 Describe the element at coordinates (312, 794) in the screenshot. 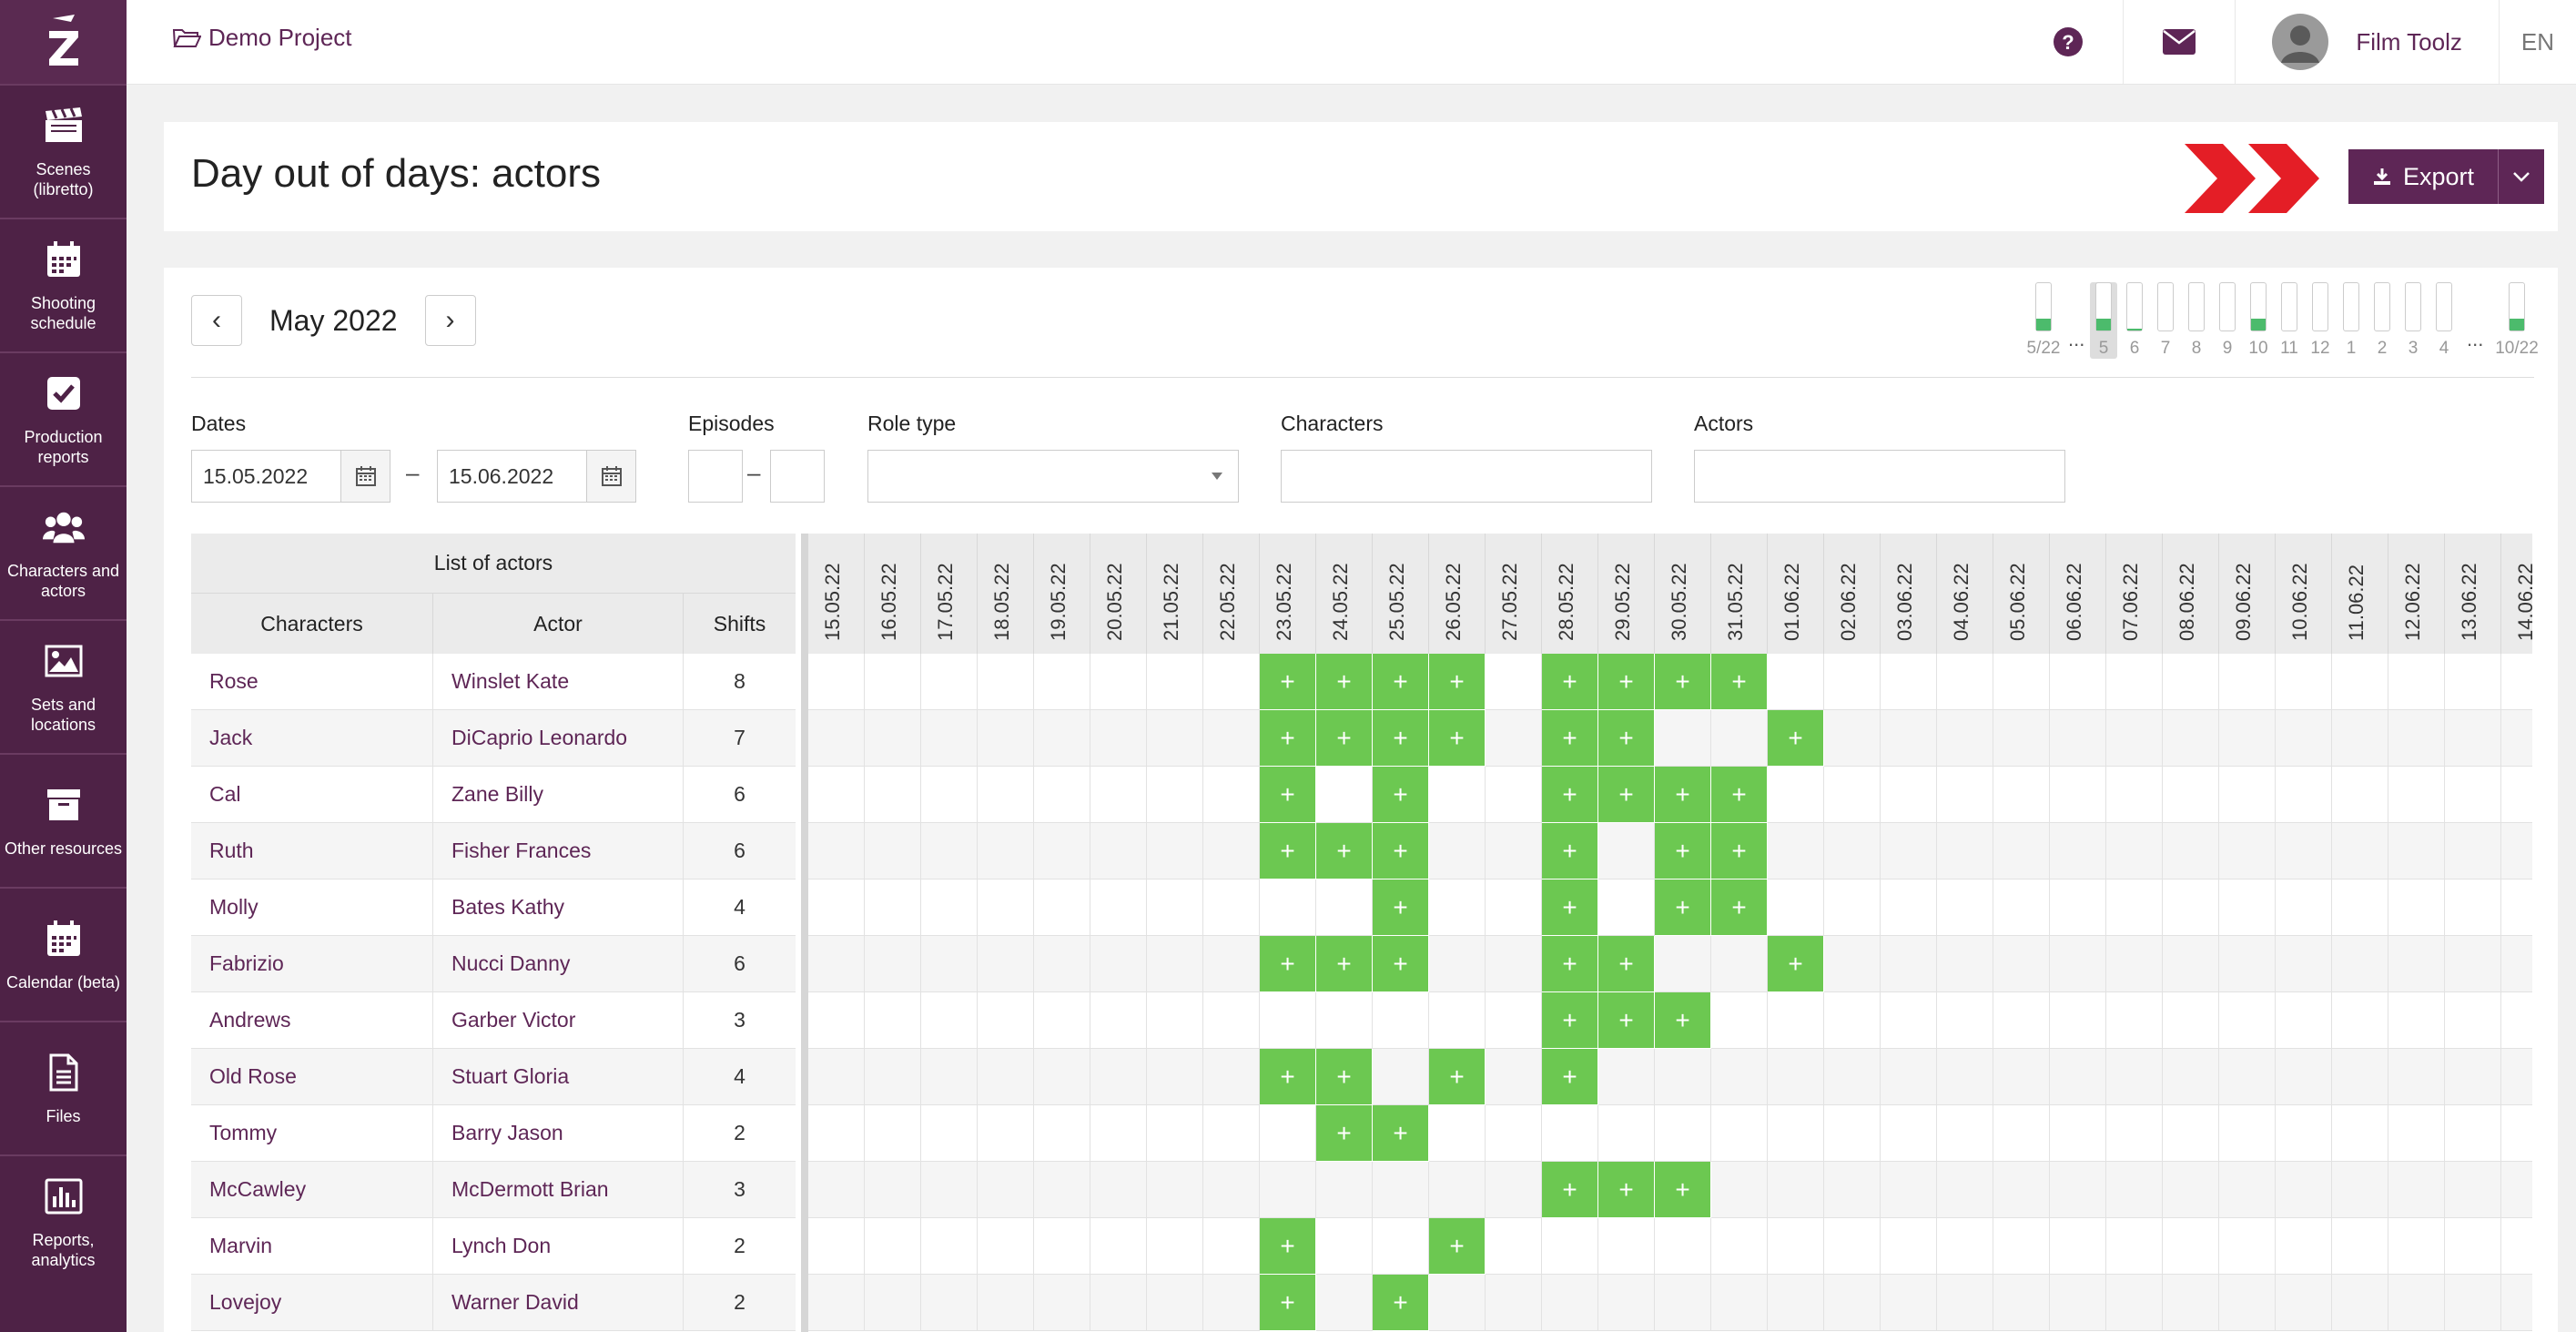

I see `character-link: Cal` at that location.